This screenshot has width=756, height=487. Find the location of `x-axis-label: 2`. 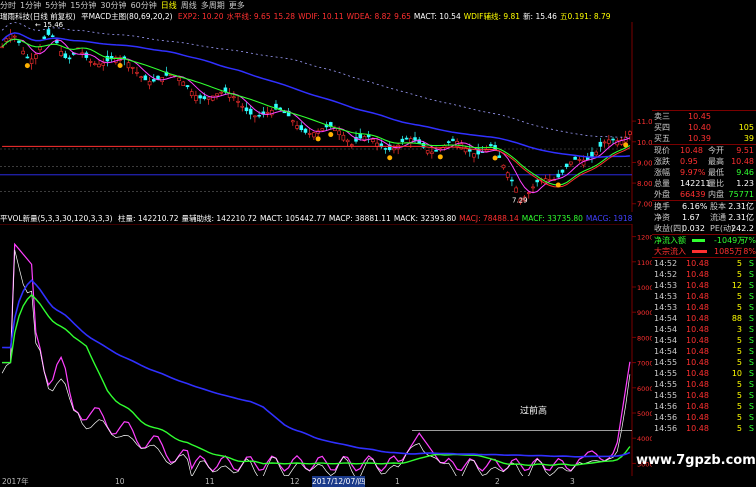

x-axis-label: 2 is located at coordinates (497, 481).